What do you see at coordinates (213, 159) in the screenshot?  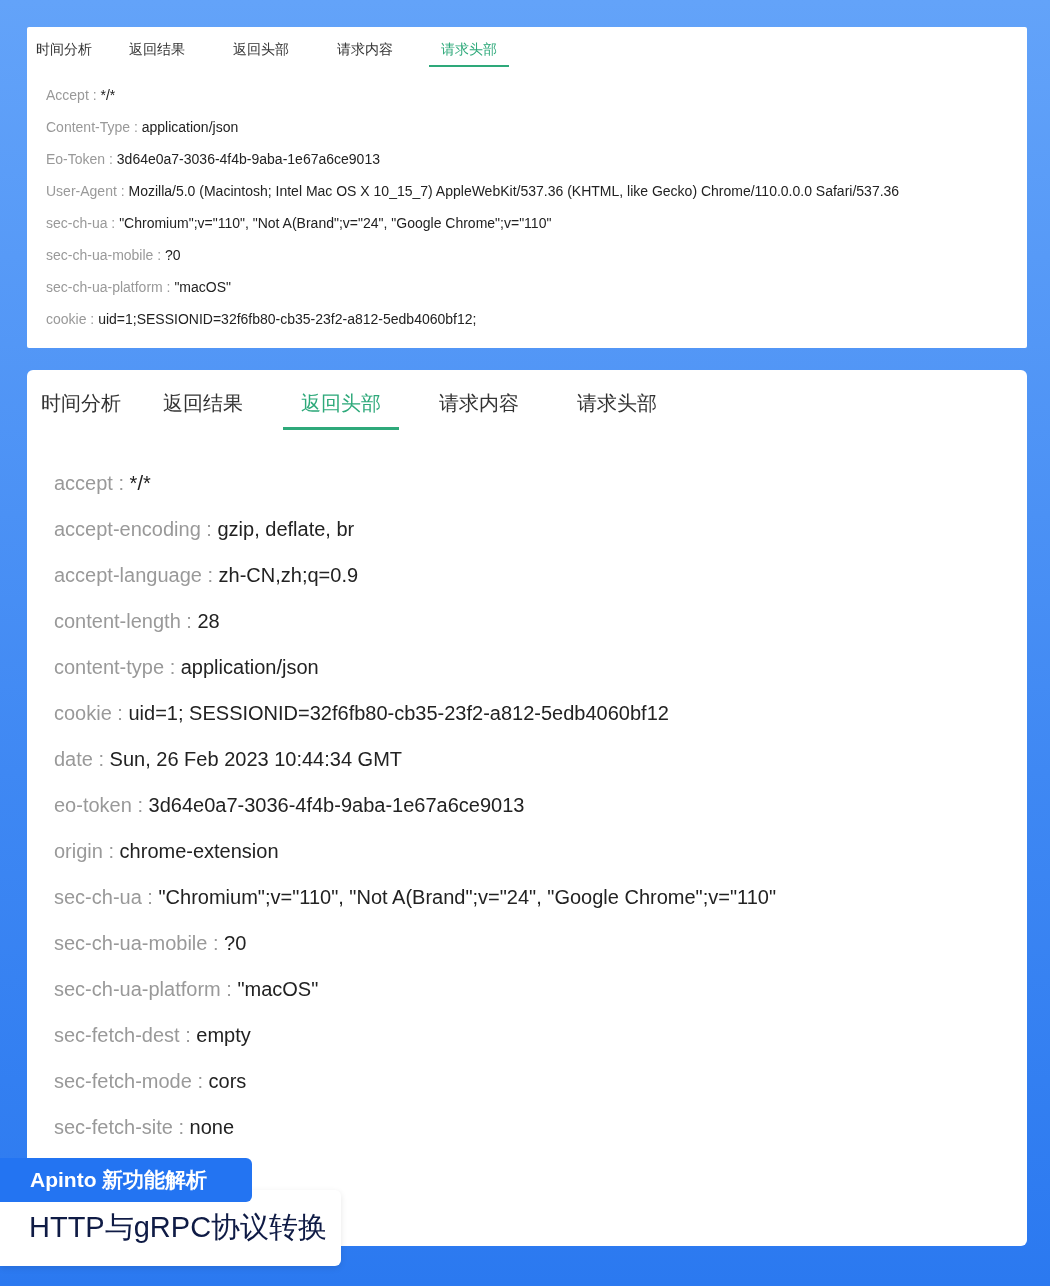 I see `header-row-text: Eo-Token : 3d64e0a7-3036-4f4b-9aba-1e67a6ce9013` at bounding box center [213, 159].